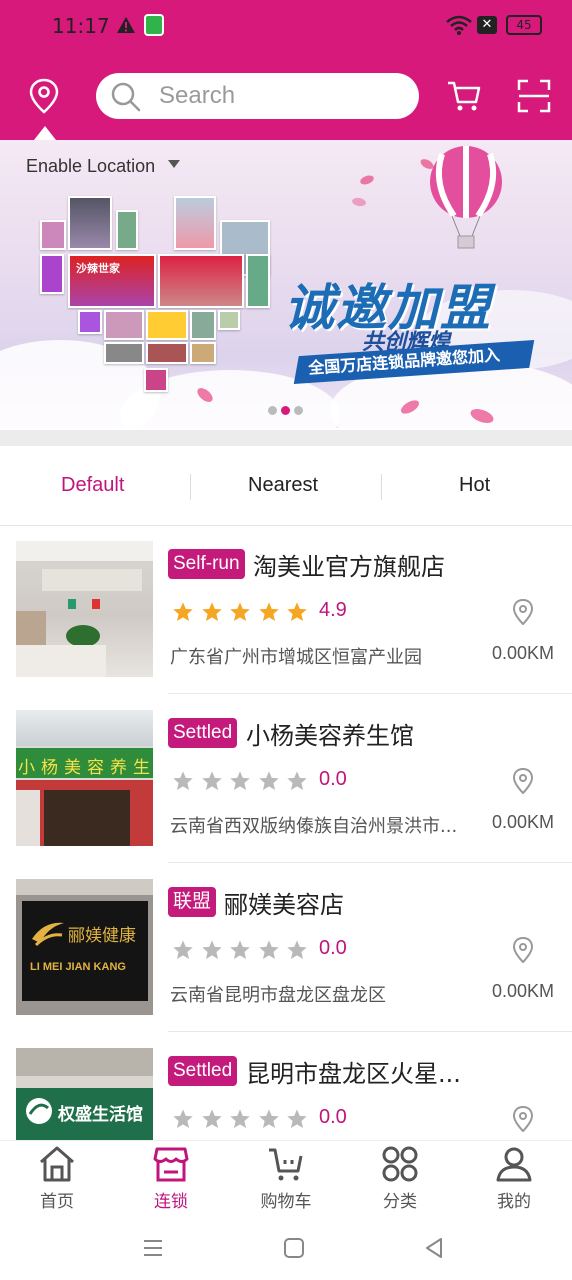 The height and width of the screenshot is (1280, 572). Describe the element at coordinates (514, 1180) in the screenshot. I see `nav-profile: 我的` at that location.